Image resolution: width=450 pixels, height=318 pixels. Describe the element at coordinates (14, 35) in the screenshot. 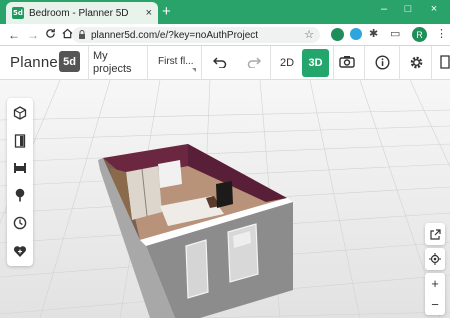

I see `back-button: ←` at that location.